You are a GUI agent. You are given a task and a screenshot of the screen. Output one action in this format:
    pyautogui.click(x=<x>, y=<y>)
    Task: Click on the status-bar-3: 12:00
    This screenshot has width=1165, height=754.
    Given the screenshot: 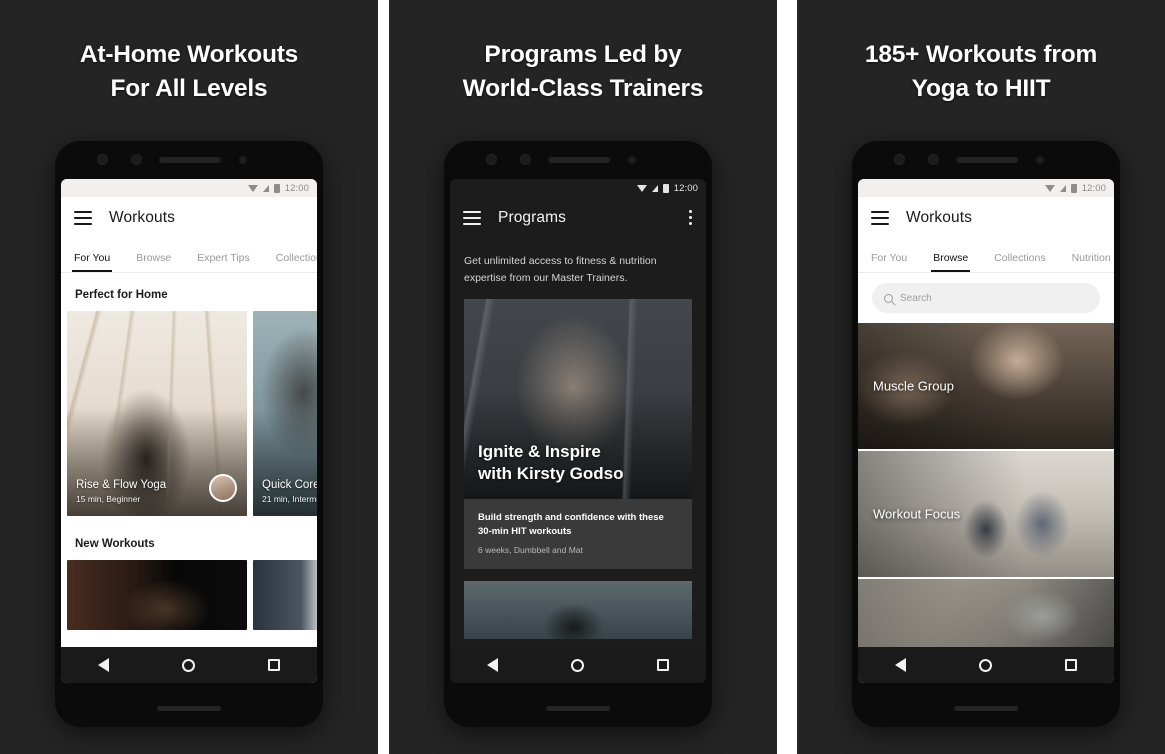 What is the action you would take?
    pyautogui.click(x=986, y=188)
    